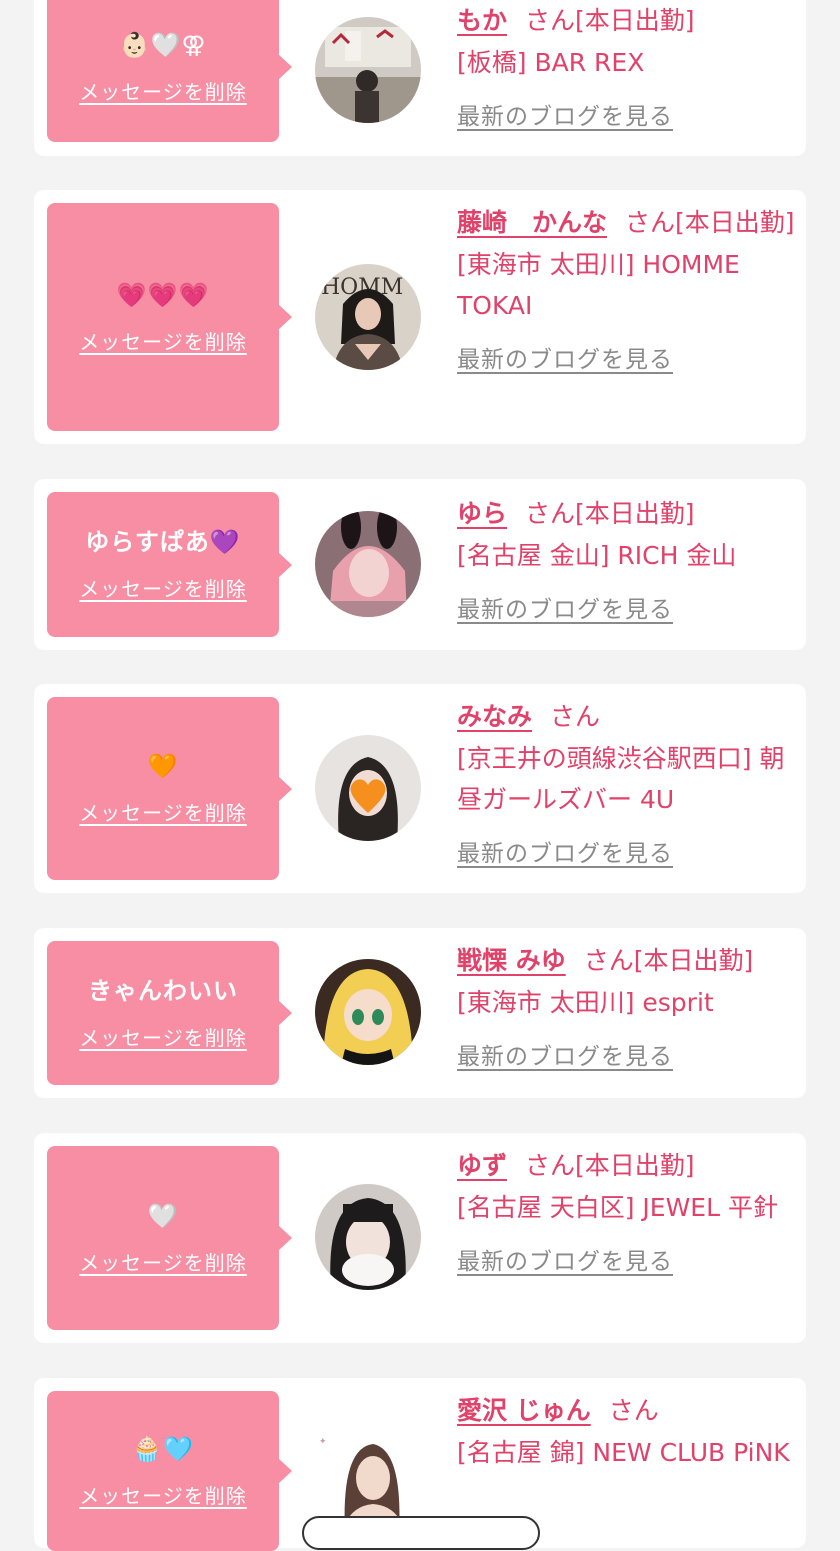 The image size is (840, 1551). I want to click on shop-name: [名古屋 金山] RICH 金山, so click(597, 555).